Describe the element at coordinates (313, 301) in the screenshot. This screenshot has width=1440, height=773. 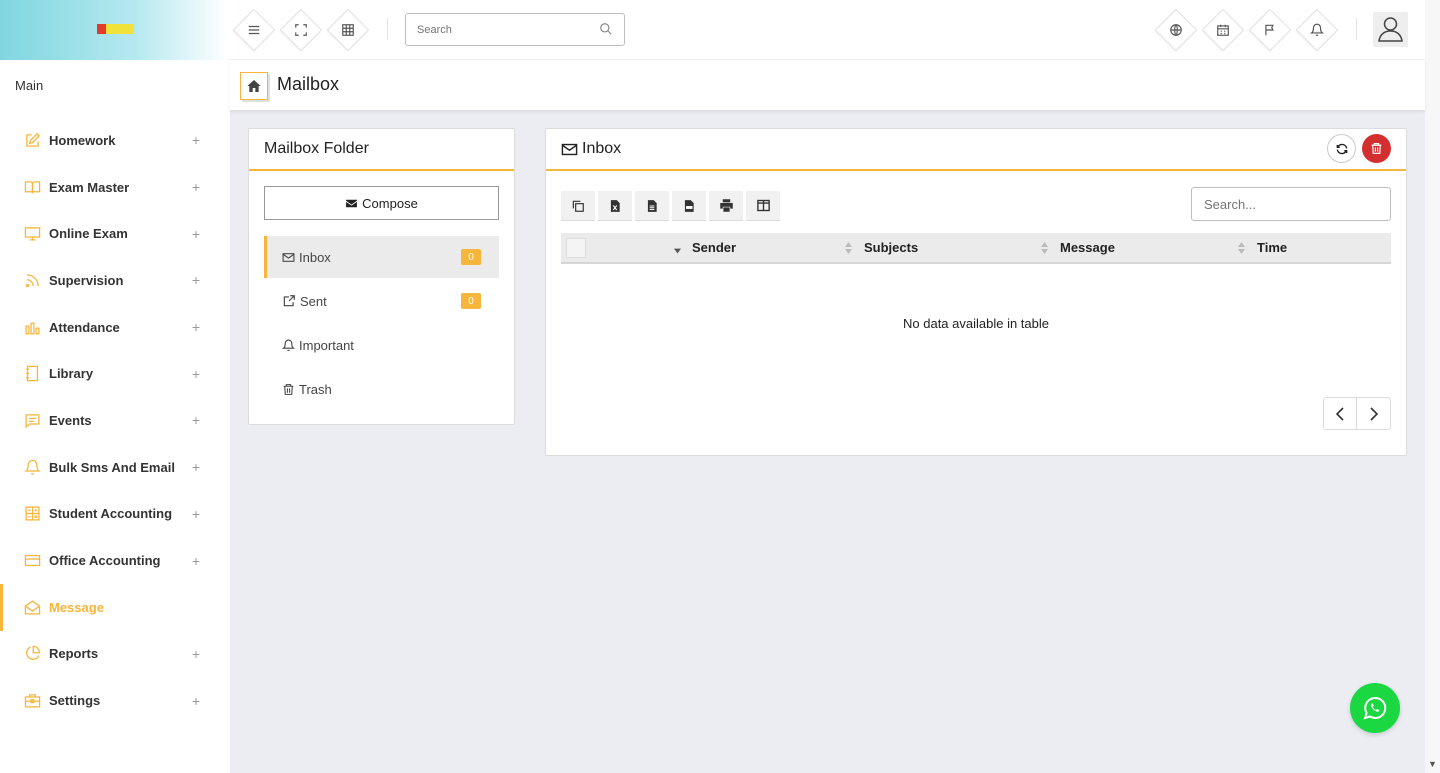
I see `folder-label: Sent` at that location.